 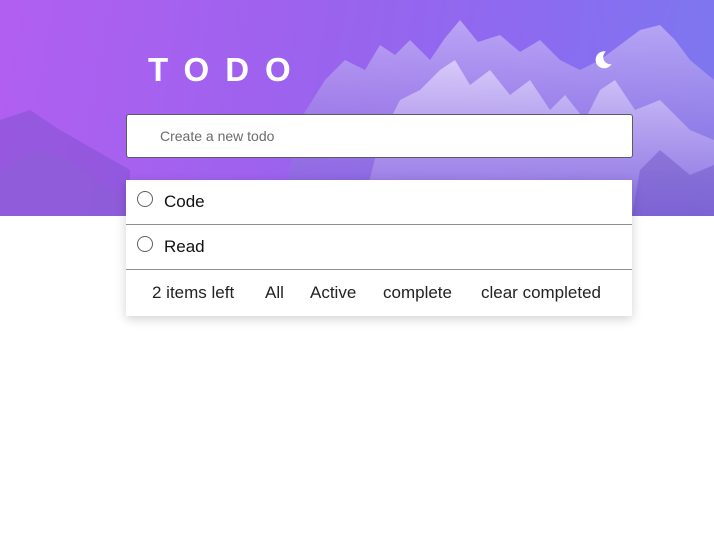 What do you see at coordinates (417, 293) in the screenshot?
I see `filter-complete-button: complete` at bounding box center [417, 293].